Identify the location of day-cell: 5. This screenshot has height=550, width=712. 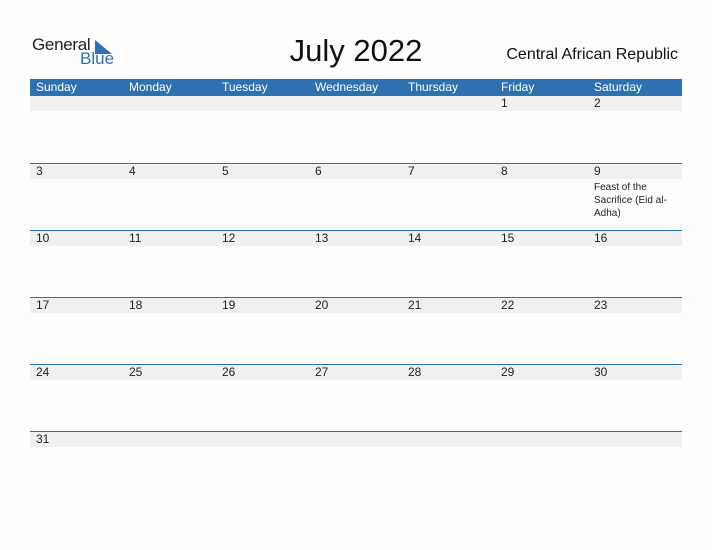
(262, 197).